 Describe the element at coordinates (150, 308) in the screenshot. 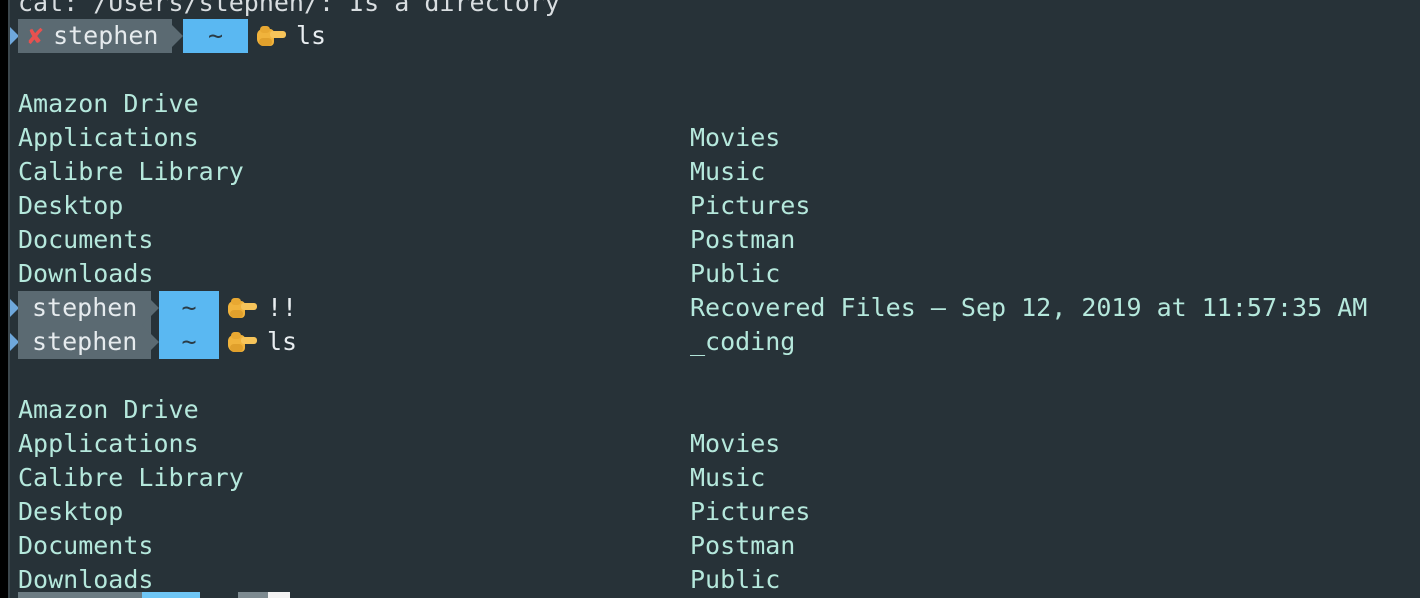

I see `prompt-separator-arrow-2a` at that location.